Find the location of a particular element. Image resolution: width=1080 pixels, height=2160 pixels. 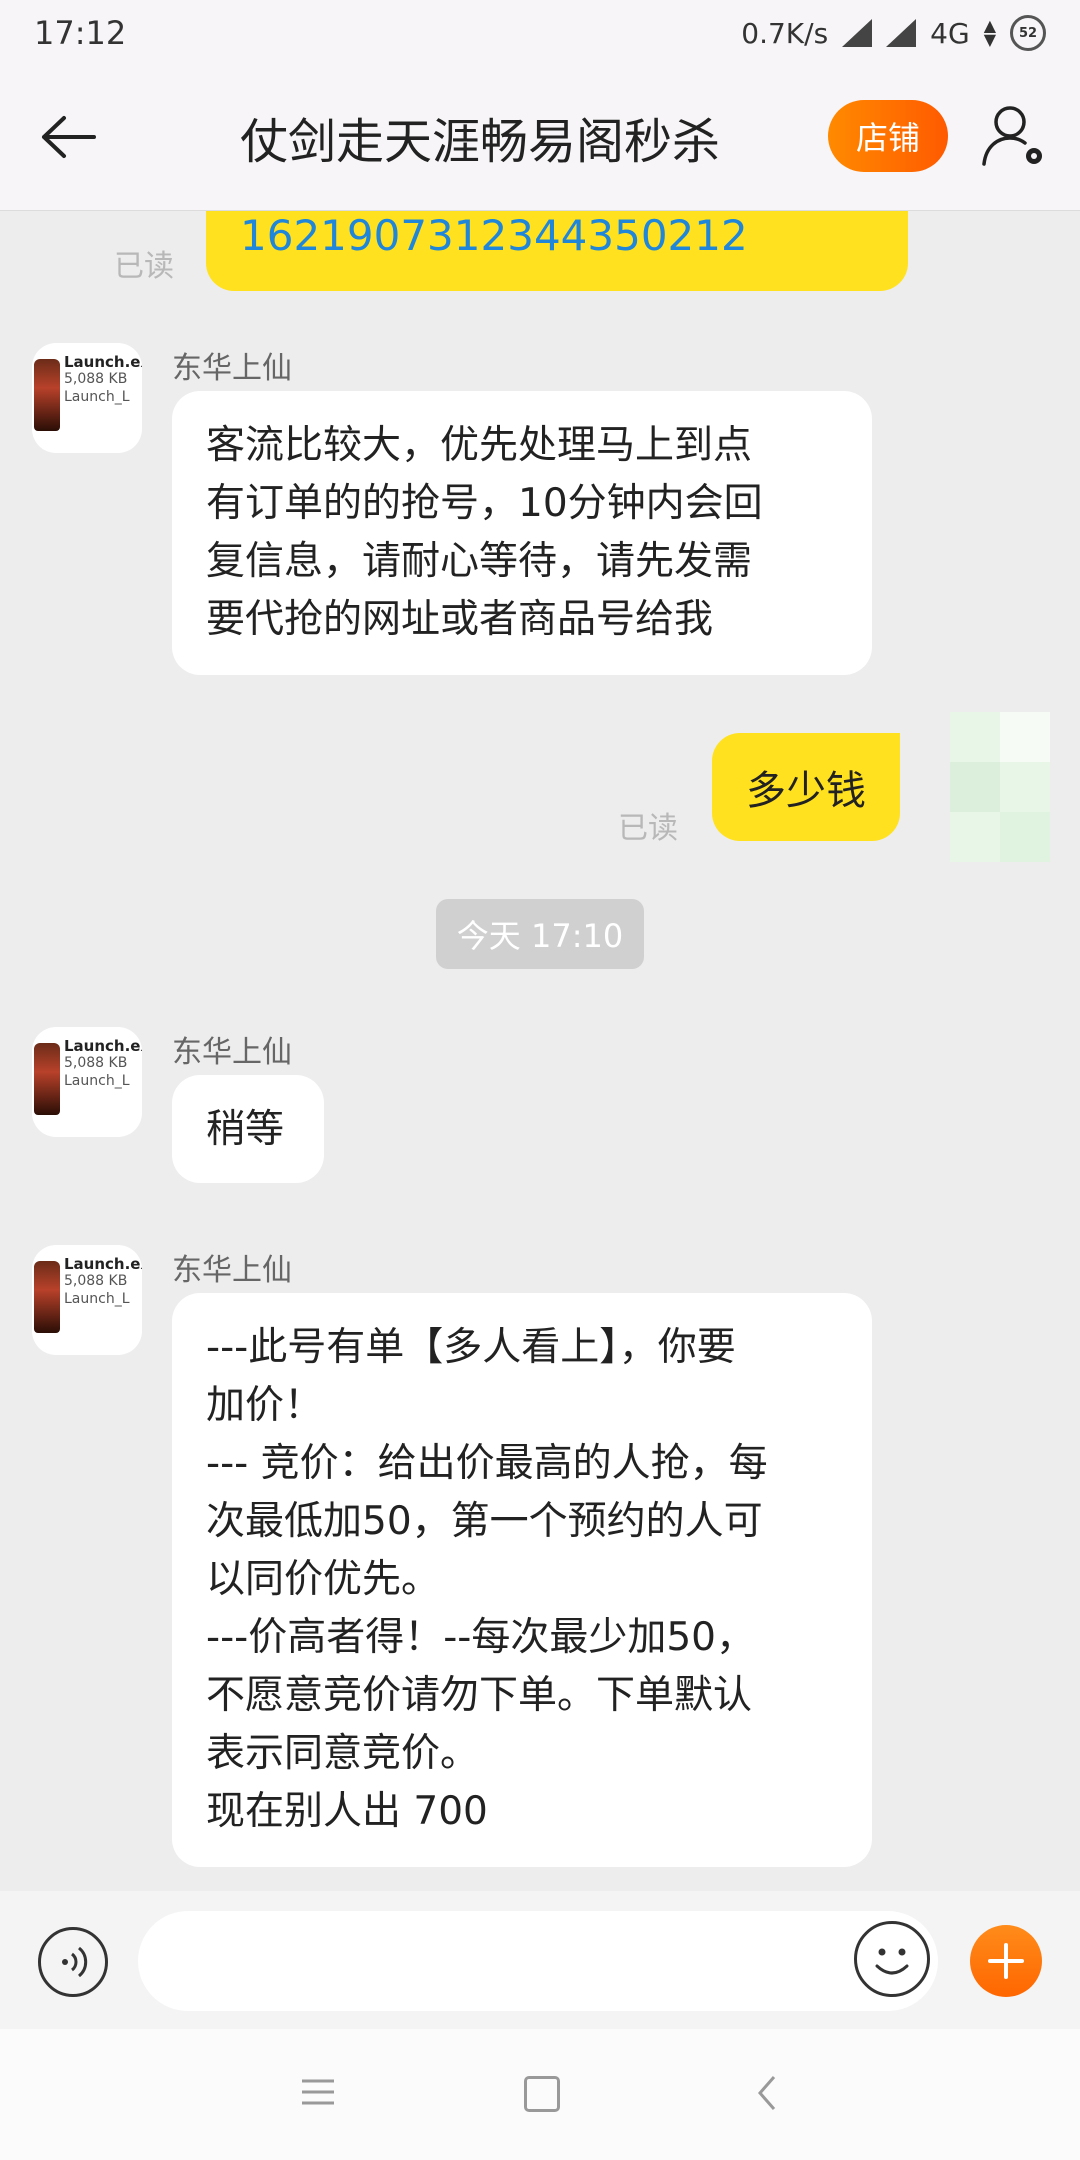

emoji-button is located at coordinates (892, 1959).